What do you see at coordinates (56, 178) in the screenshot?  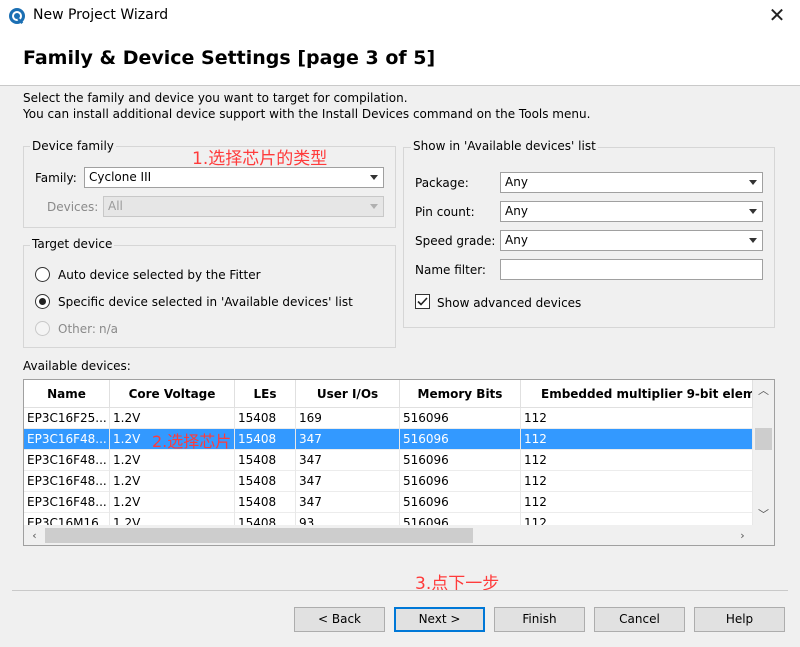 I see `family-label: Family:` at bounding box center [56, 178].